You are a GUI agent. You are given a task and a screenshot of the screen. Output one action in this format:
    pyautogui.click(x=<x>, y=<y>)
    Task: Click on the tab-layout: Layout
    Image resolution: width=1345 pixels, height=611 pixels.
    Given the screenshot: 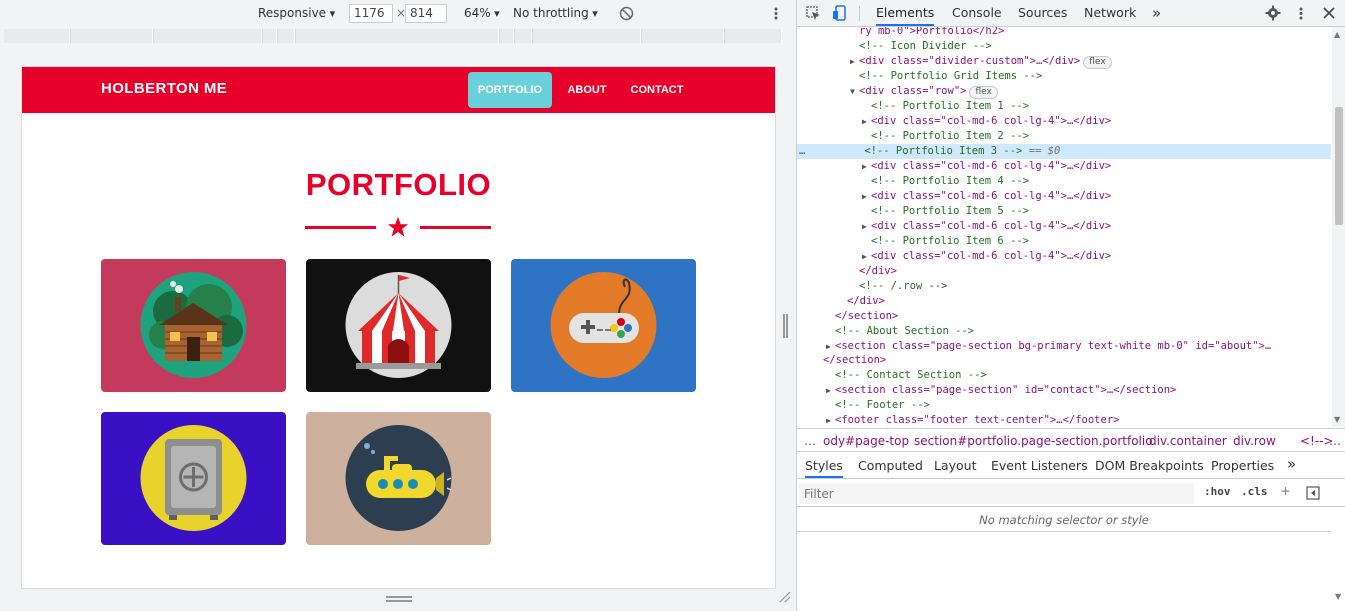 What is the action you would take?
    pyautogui.click(x=955, y=465)
    